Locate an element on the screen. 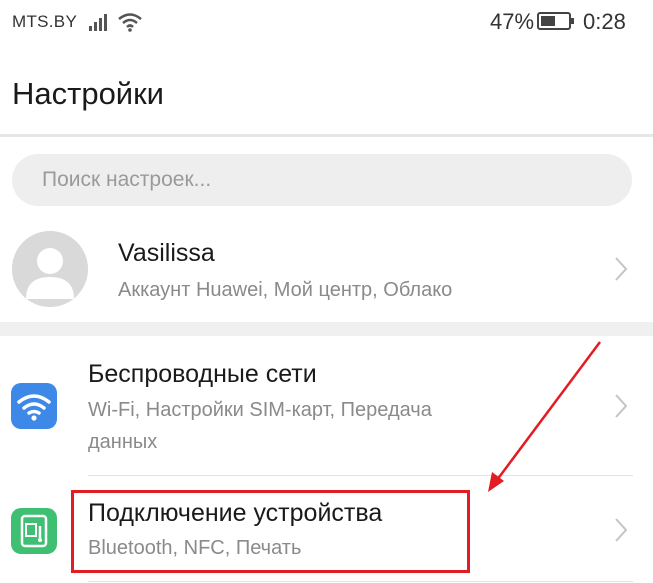 This screenshot has width=653, height=583. status-bar: MTS.BY 47% 0:28 is located at coordinates (326, 22).